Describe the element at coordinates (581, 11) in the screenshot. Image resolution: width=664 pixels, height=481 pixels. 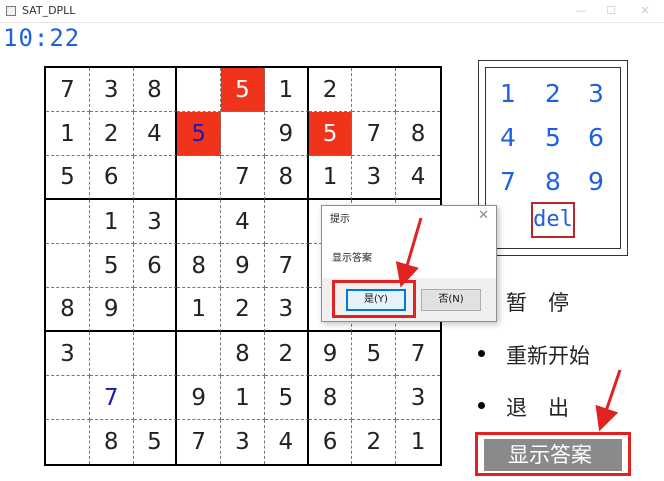
I see `minimize-button: —` at that location.